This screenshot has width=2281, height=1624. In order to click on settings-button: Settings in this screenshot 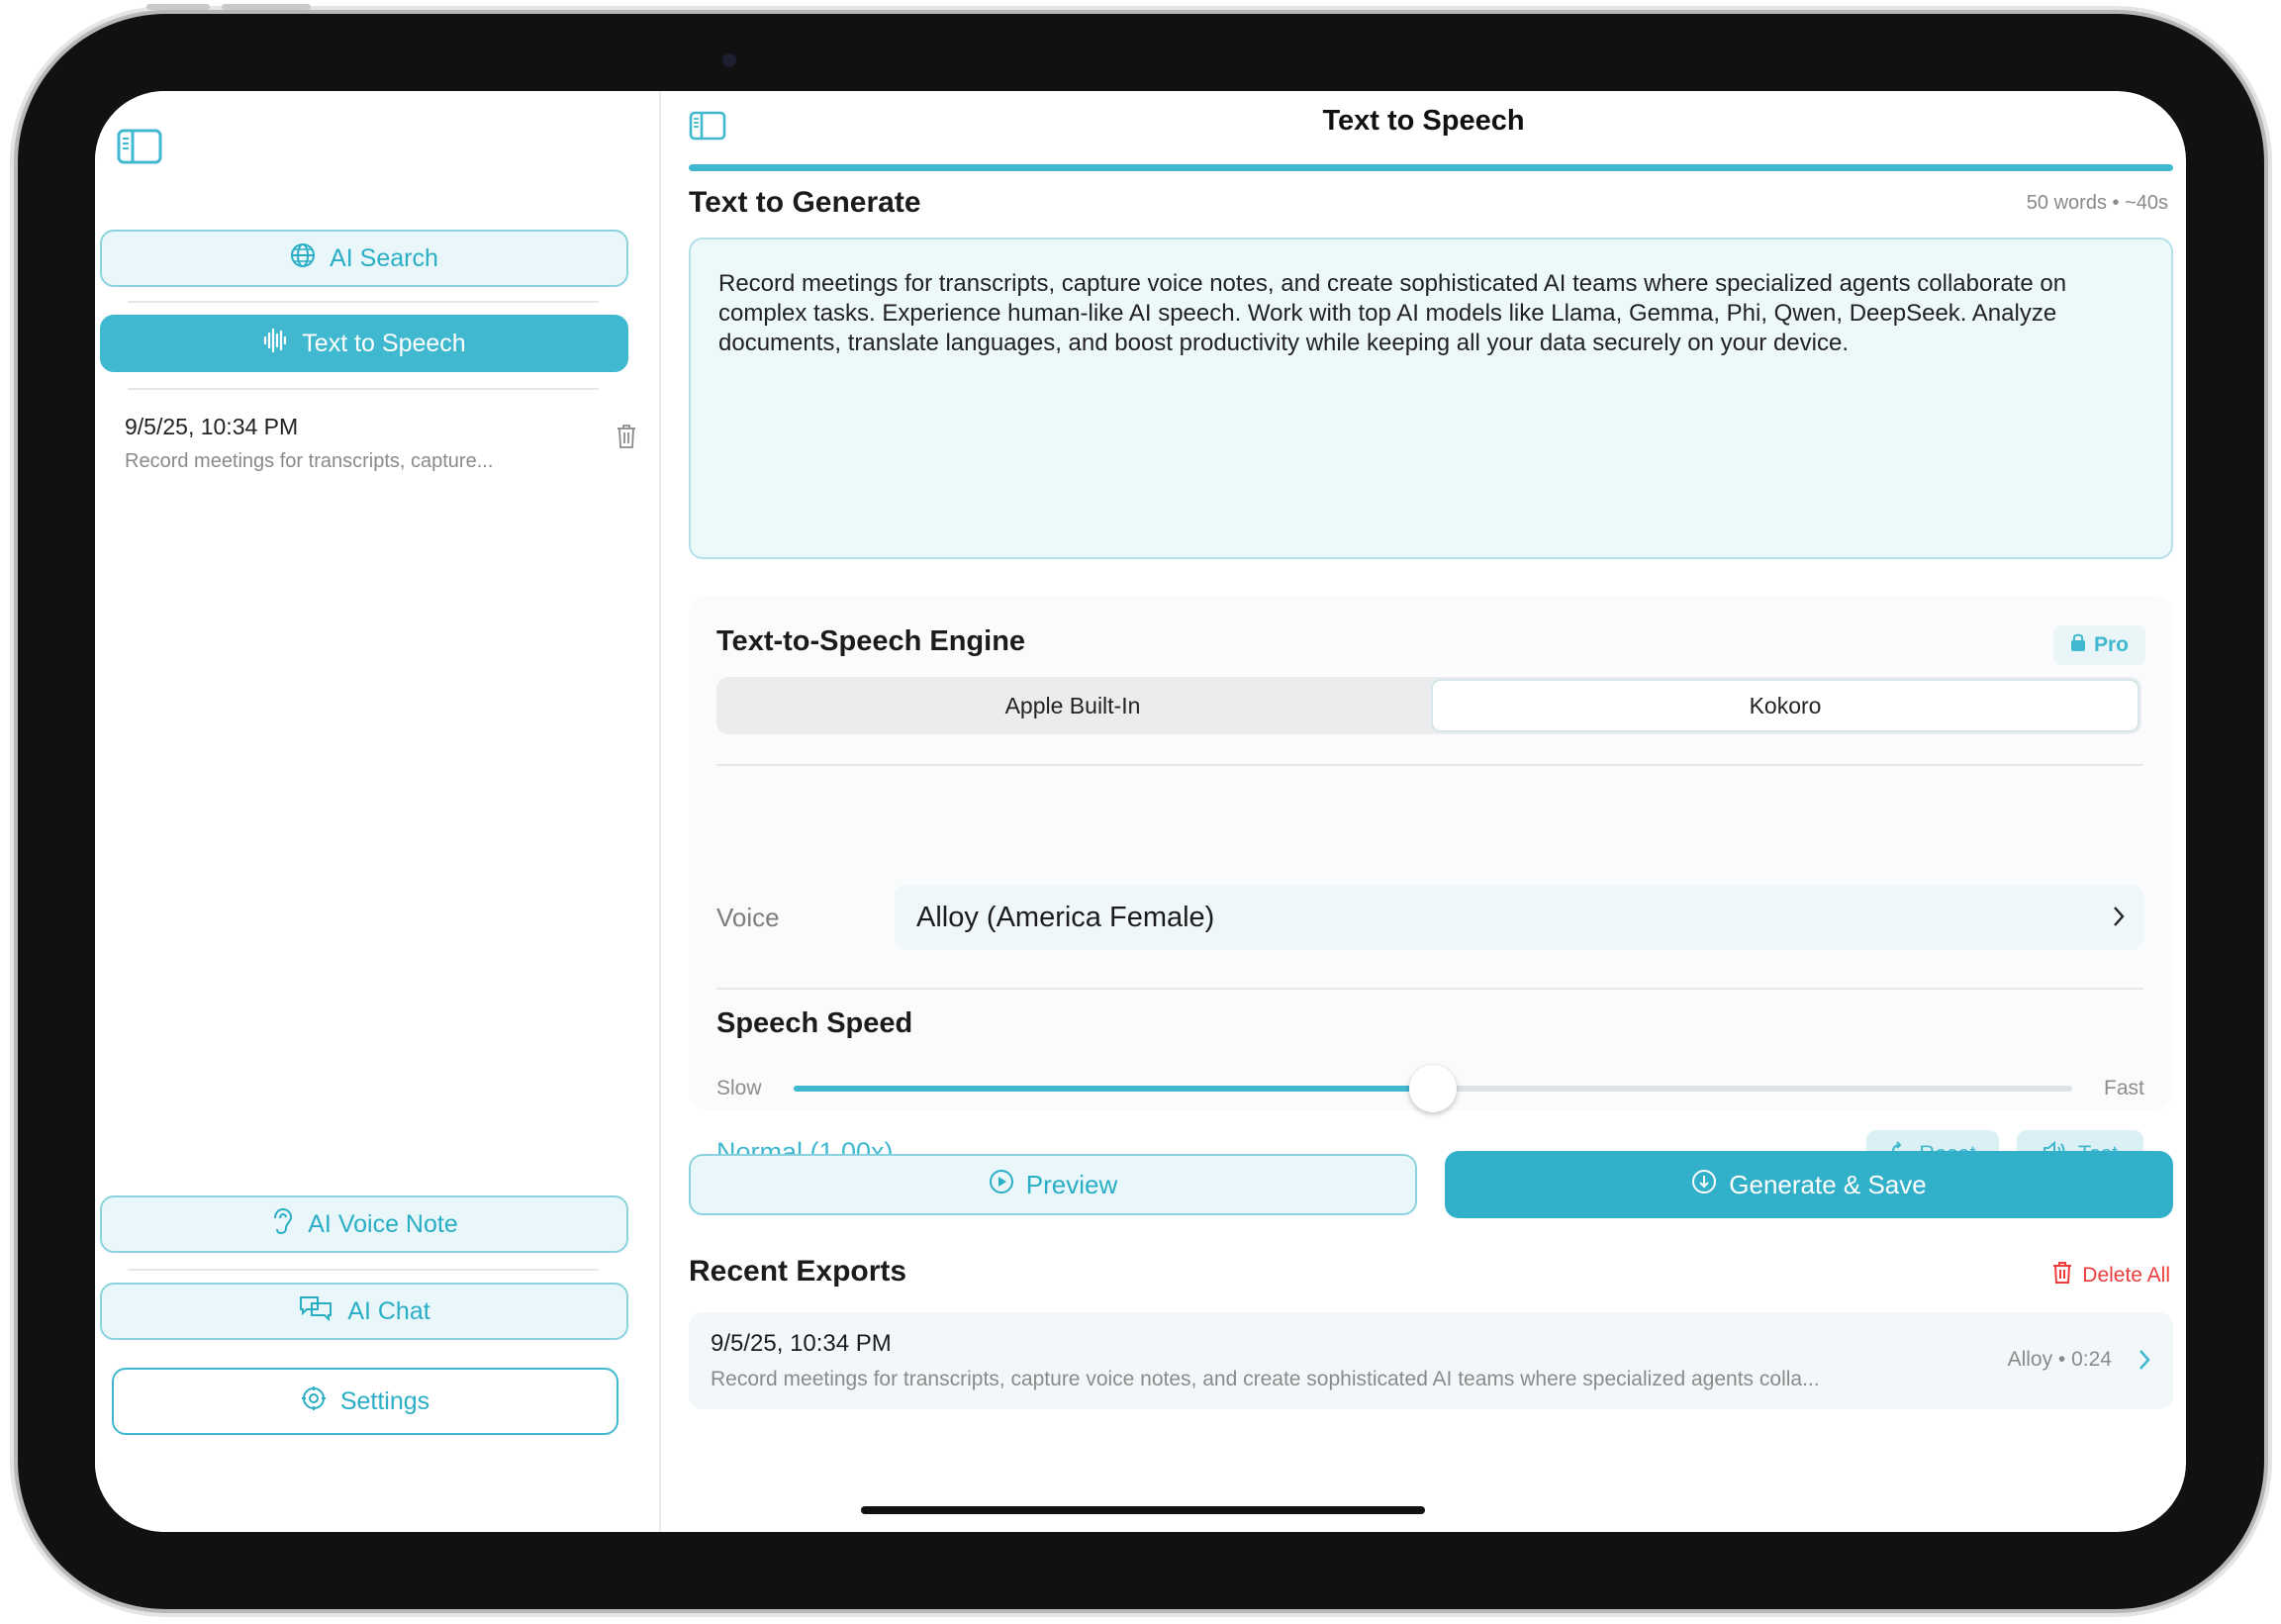, I will do `click(365, 1401)`.